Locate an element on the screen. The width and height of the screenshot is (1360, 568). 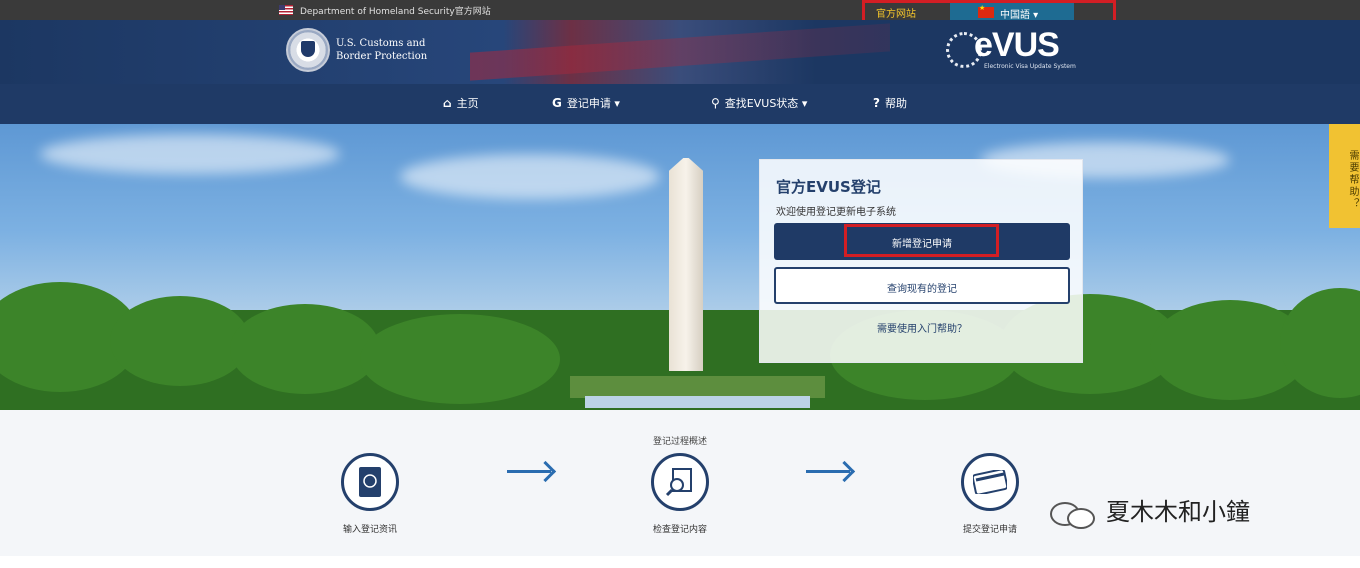
step-label-enter: 输入登记资讯 is located at coordinates (369, 530).